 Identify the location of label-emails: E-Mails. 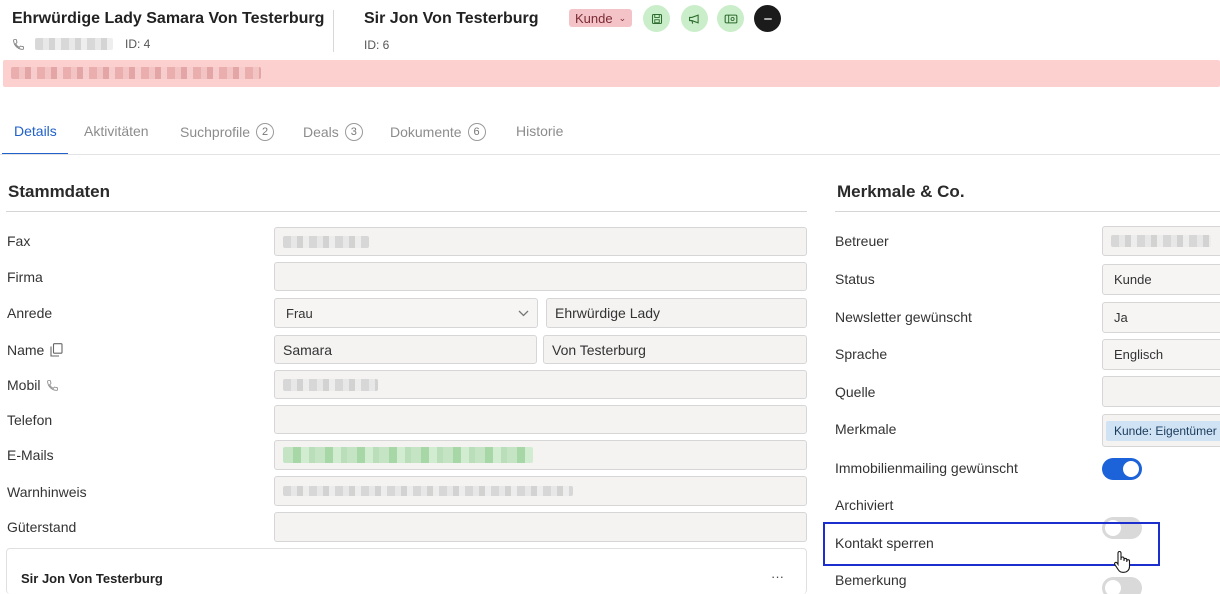
(30, 455).